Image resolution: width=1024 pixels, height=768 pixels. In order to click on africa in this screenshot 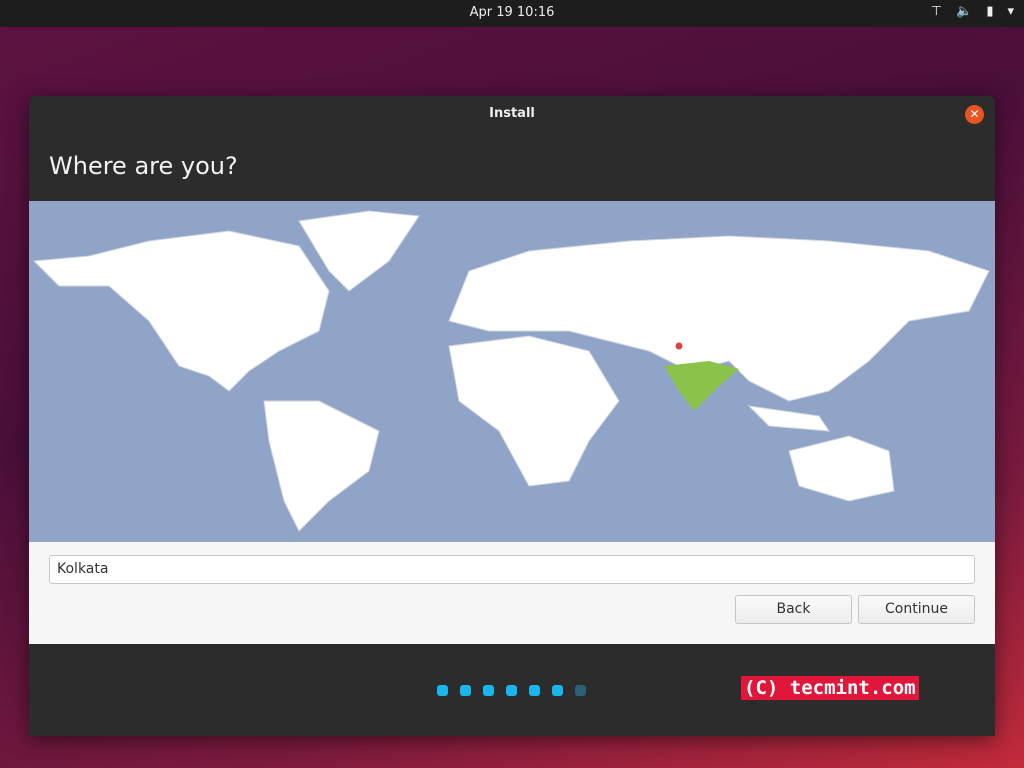, I will do `click(534, 411)`.